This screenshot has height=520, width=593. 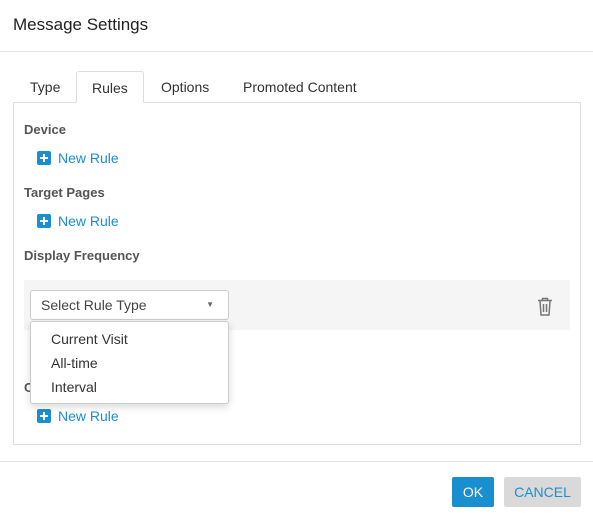 What do you see at coordinates (185, 87) in the screenshot?
I see `tab-options: Options` at bounding box center [185, 87].